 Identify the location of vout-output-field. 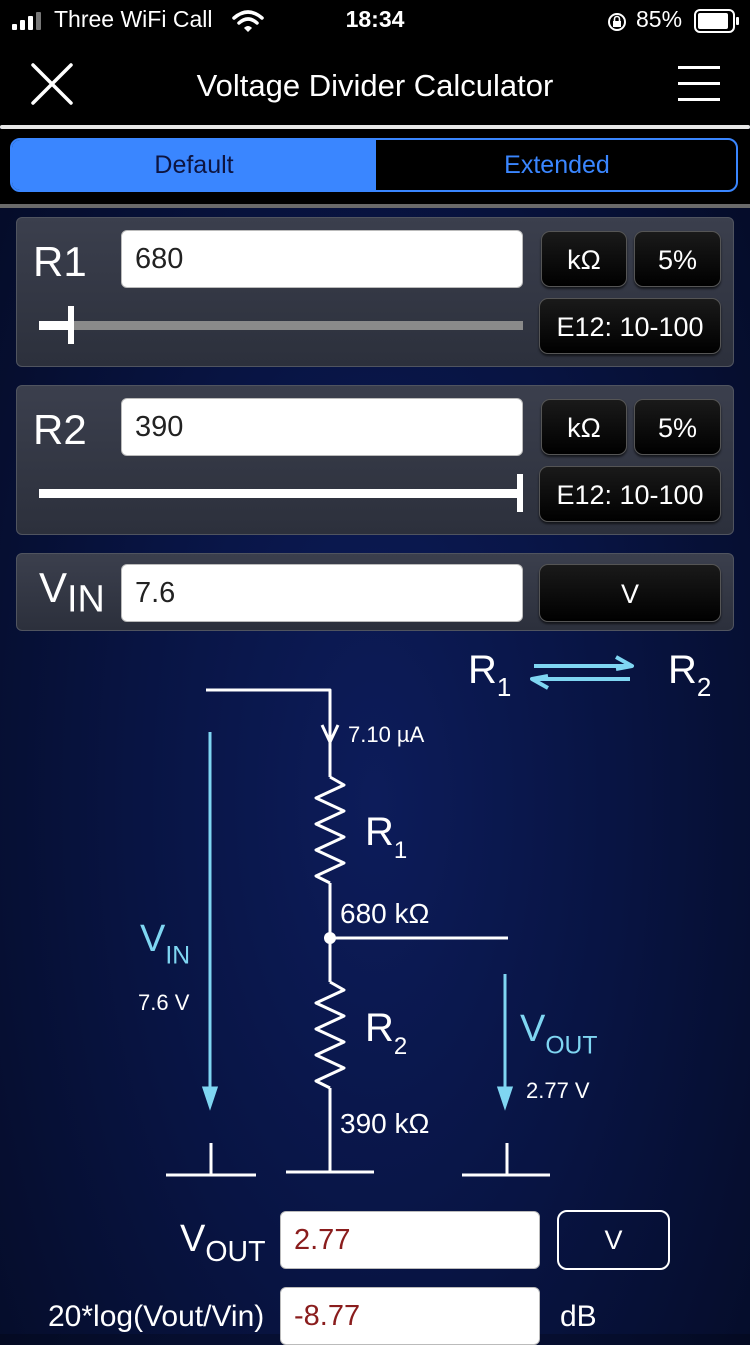
(410, 1240).